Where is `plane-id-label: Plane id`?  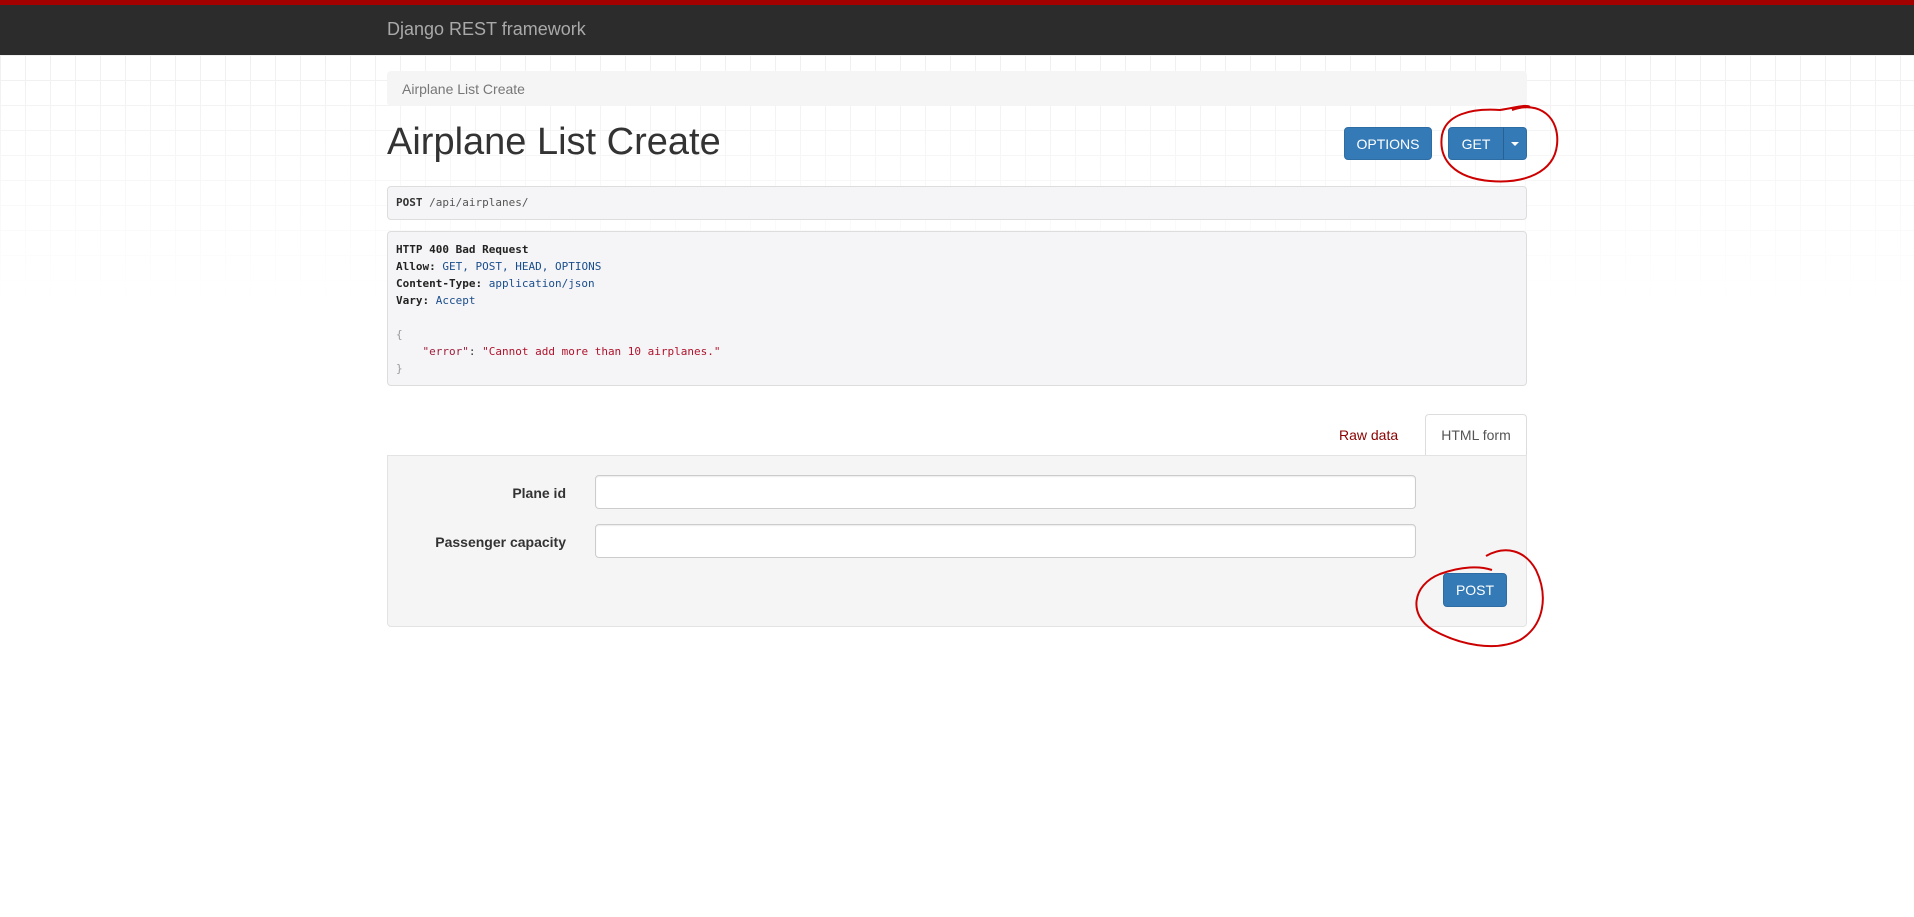 plane-id-label: Plane id is located at coordinates (539, 493).